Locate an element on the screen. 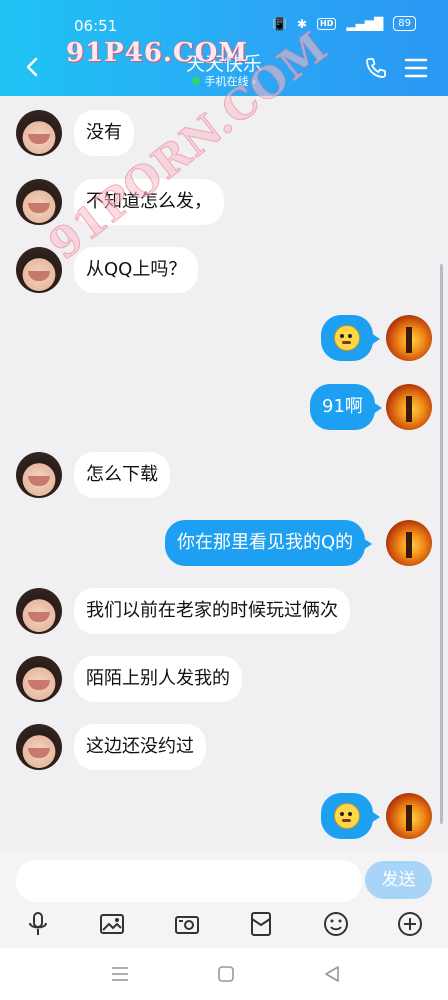 The image size is (448, 1000). message-input is located at coordinates (189, 881).